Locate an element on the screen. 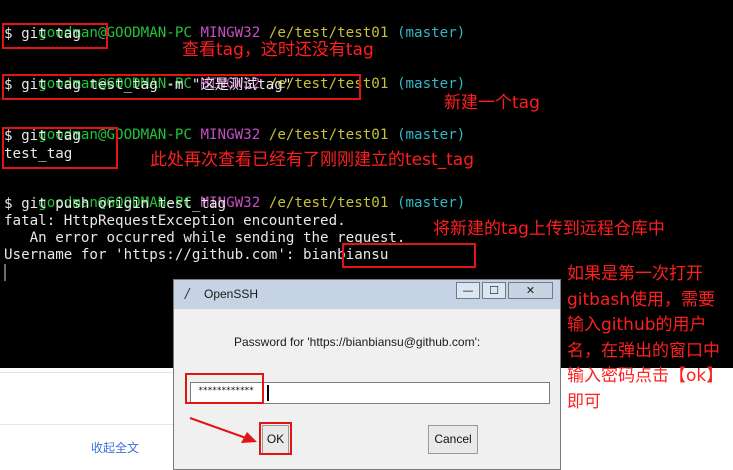 The image size is (733, 470). prompt-shell: MINGW32 is located at coordinates (230, 135).